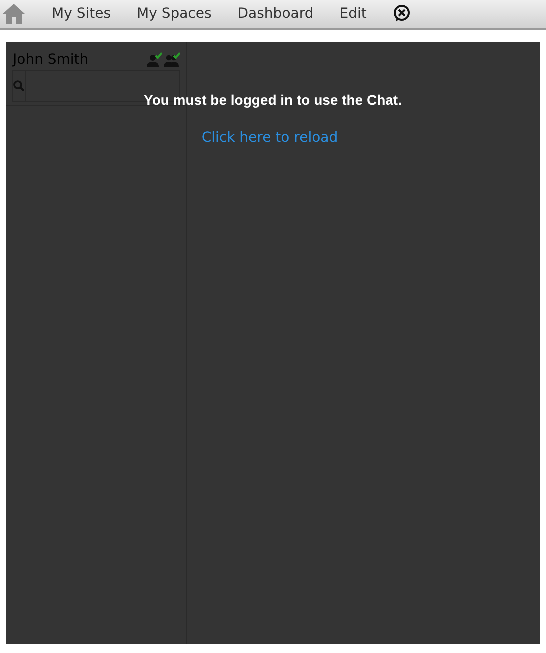 This screenshot has width=546, height=653. What do you see at coordinates (154, 60) in the screenshot?
I see `user-check-icon` at bounding box center [154, 60].